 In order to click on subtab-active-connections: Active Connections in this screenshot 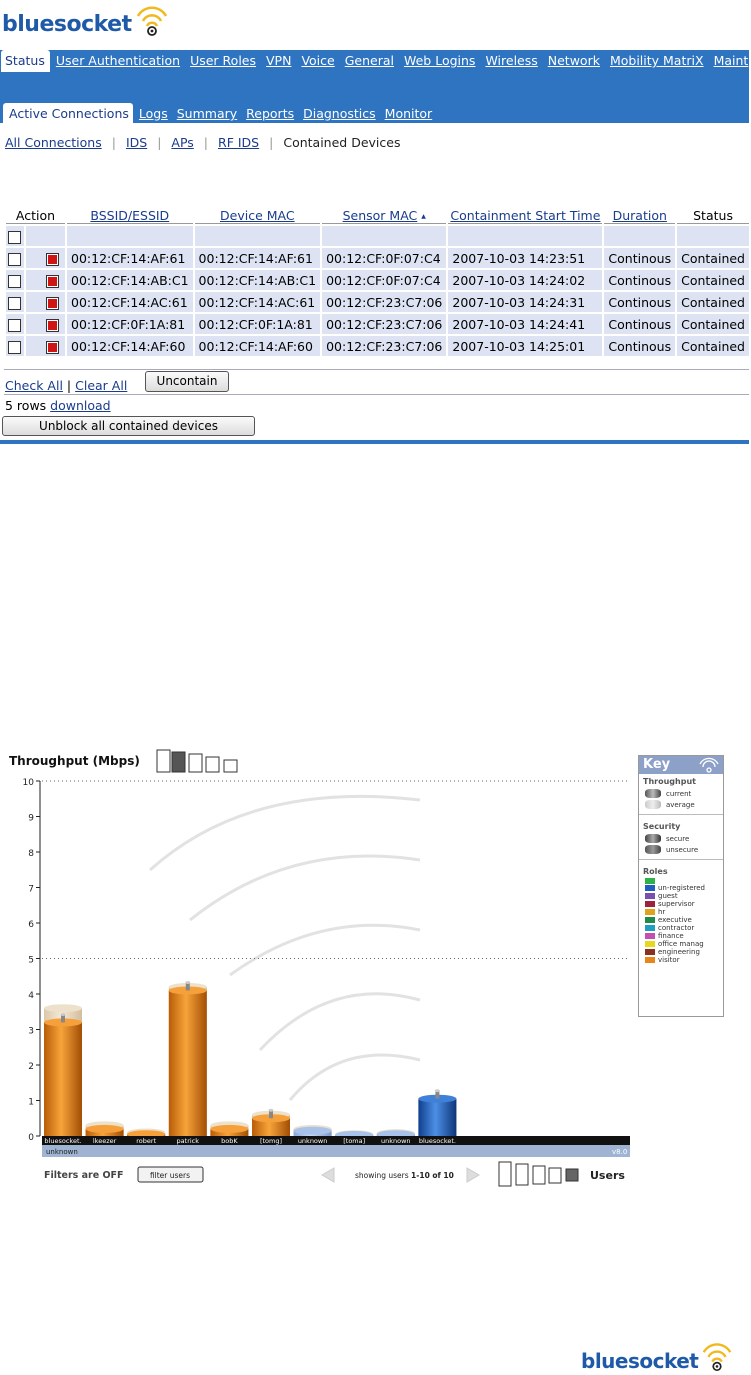, I will do `click(68, 113)`.